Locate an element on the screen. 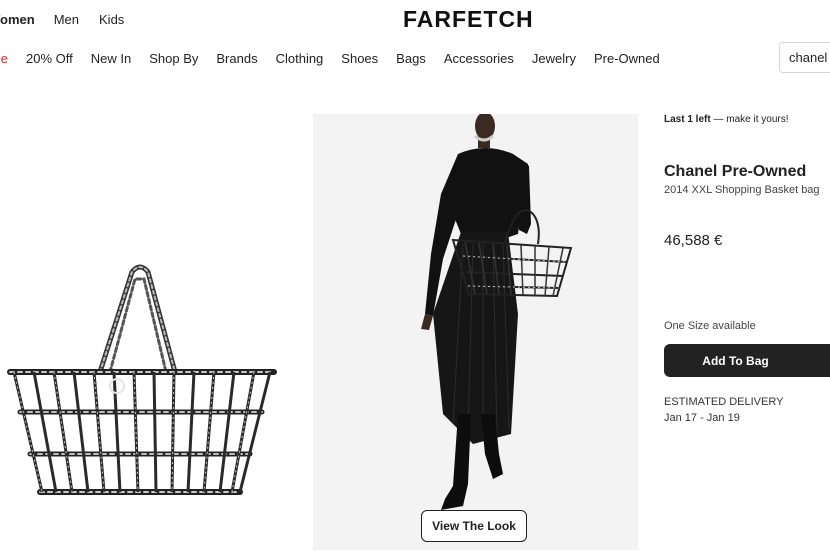 The height and width of the screenshot is (555, 830). size-availability: One Size available is located at coordinates (710, 326).